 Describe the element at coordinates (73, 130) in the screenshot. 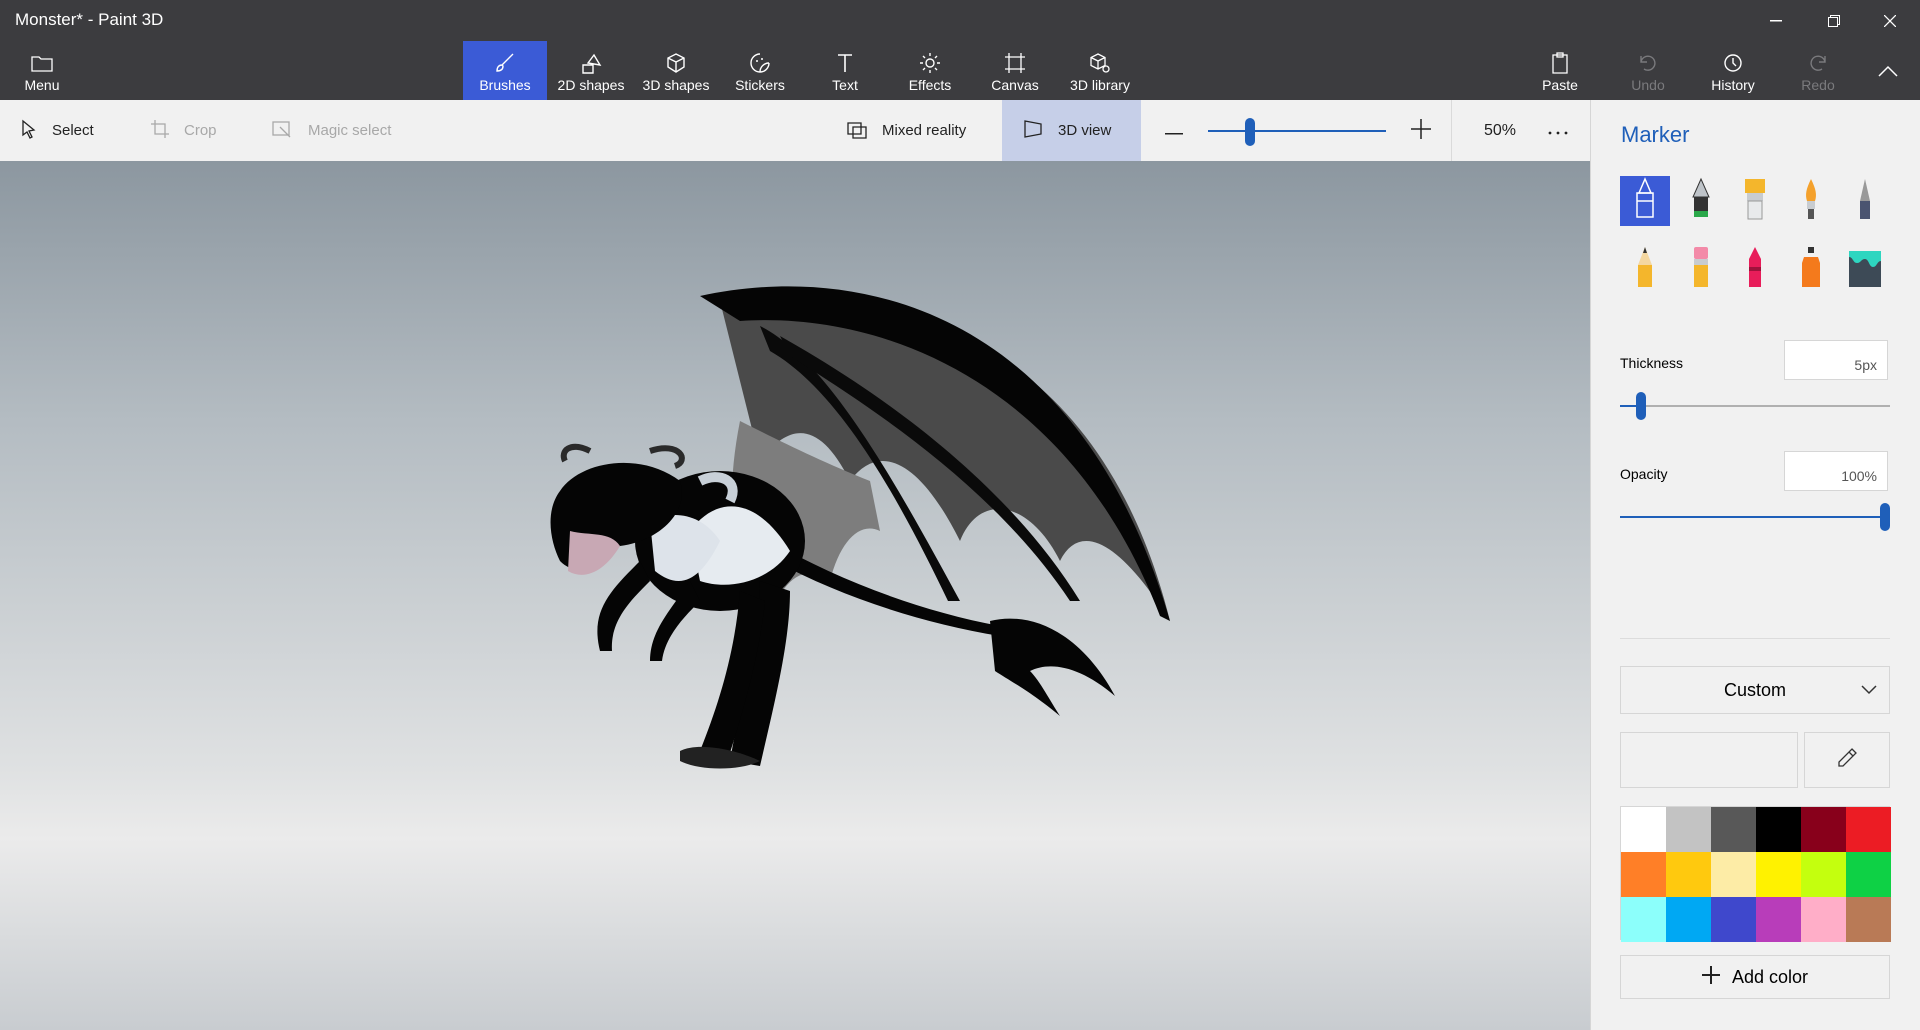

I see `select-label: Select` at that location.